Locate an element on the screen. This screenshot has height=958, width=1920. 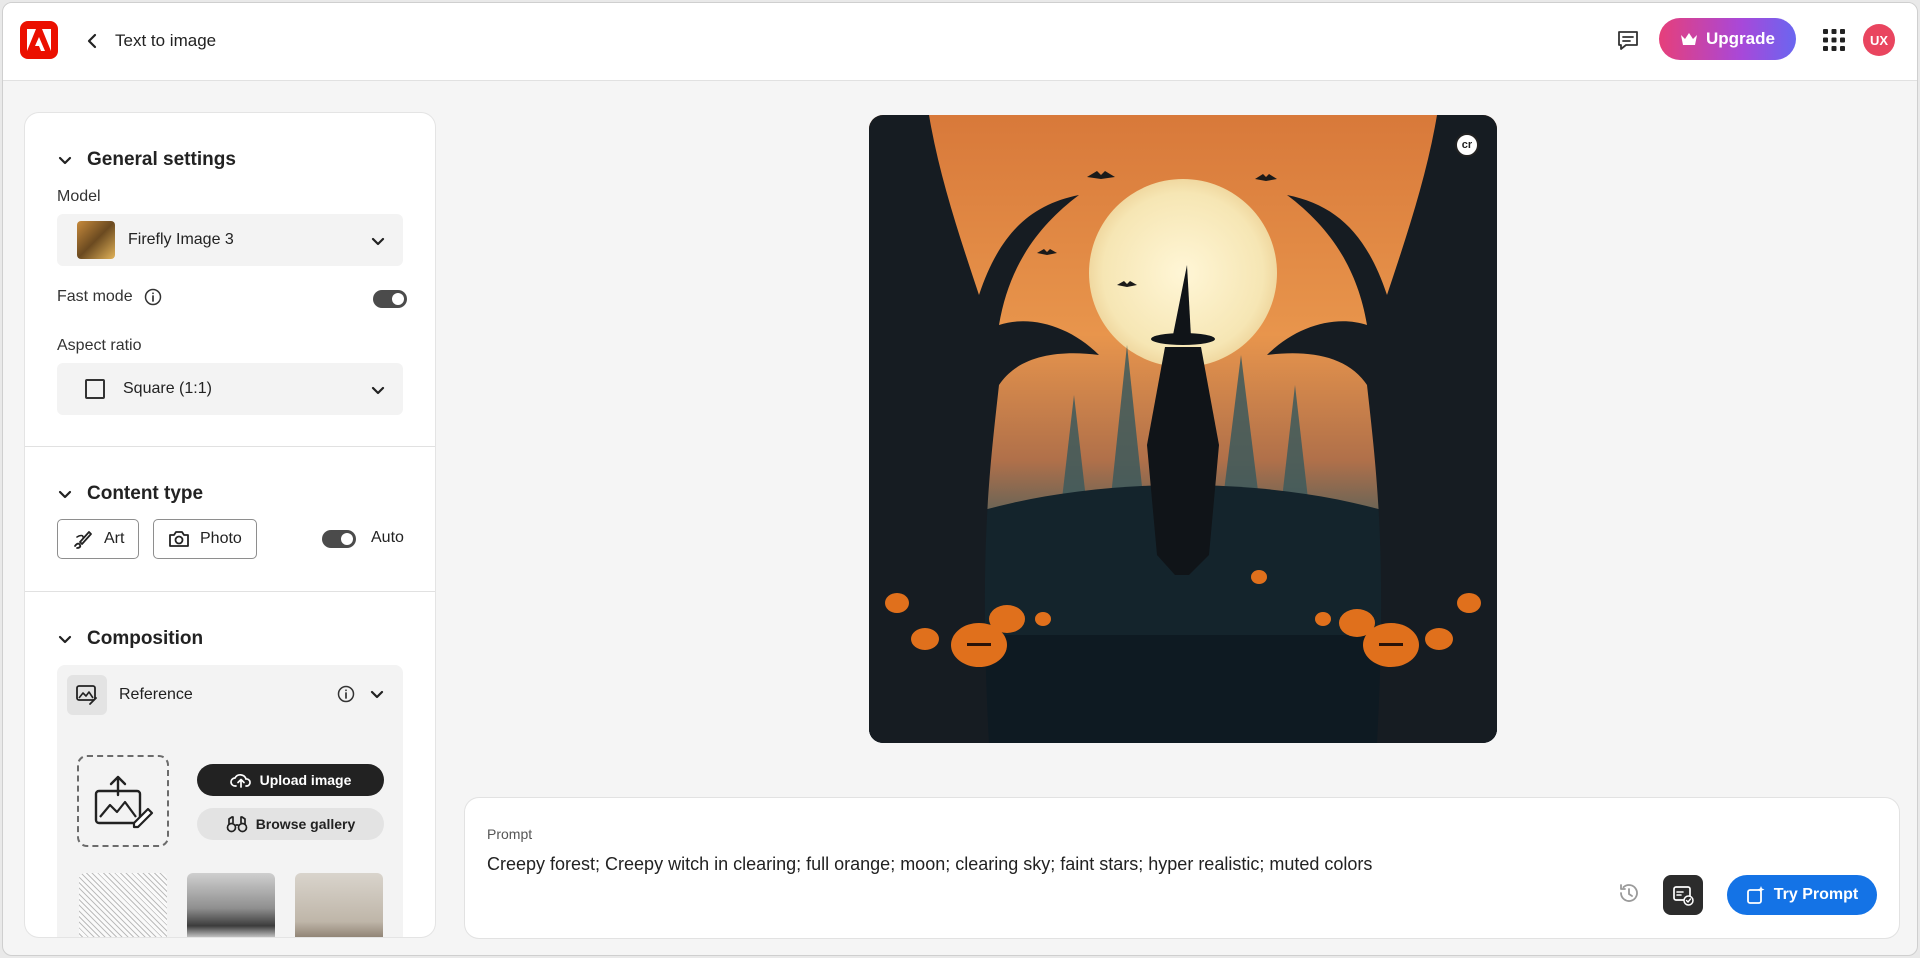
adobe-logo is located at coordinates (39, 40).